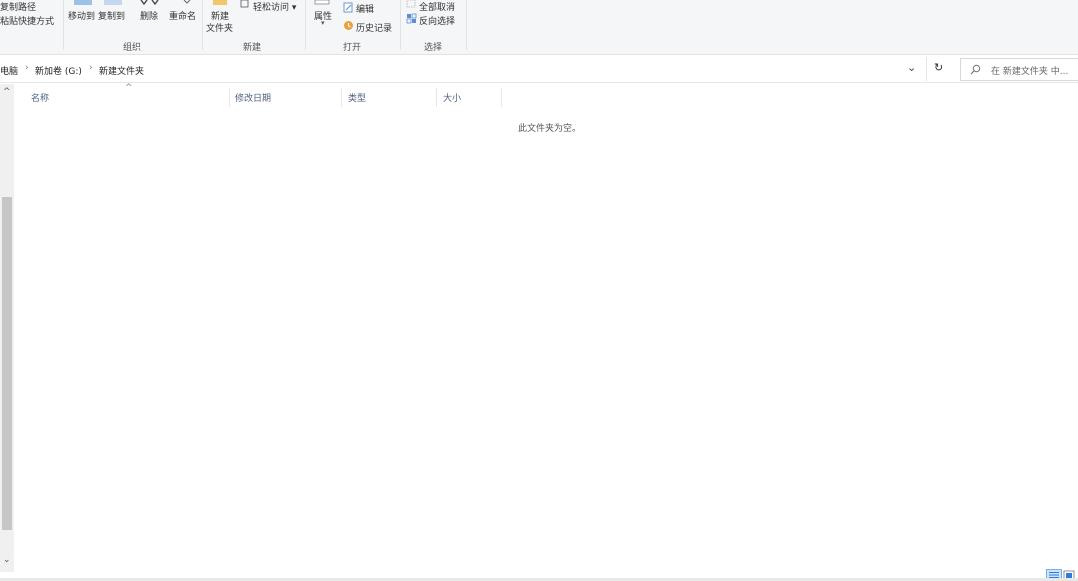 The width and height of the screenshot is (1078, 581). Describe the element at coordinates (411, 18) in the screenshot. I see `invert-selection-icon` at that location.